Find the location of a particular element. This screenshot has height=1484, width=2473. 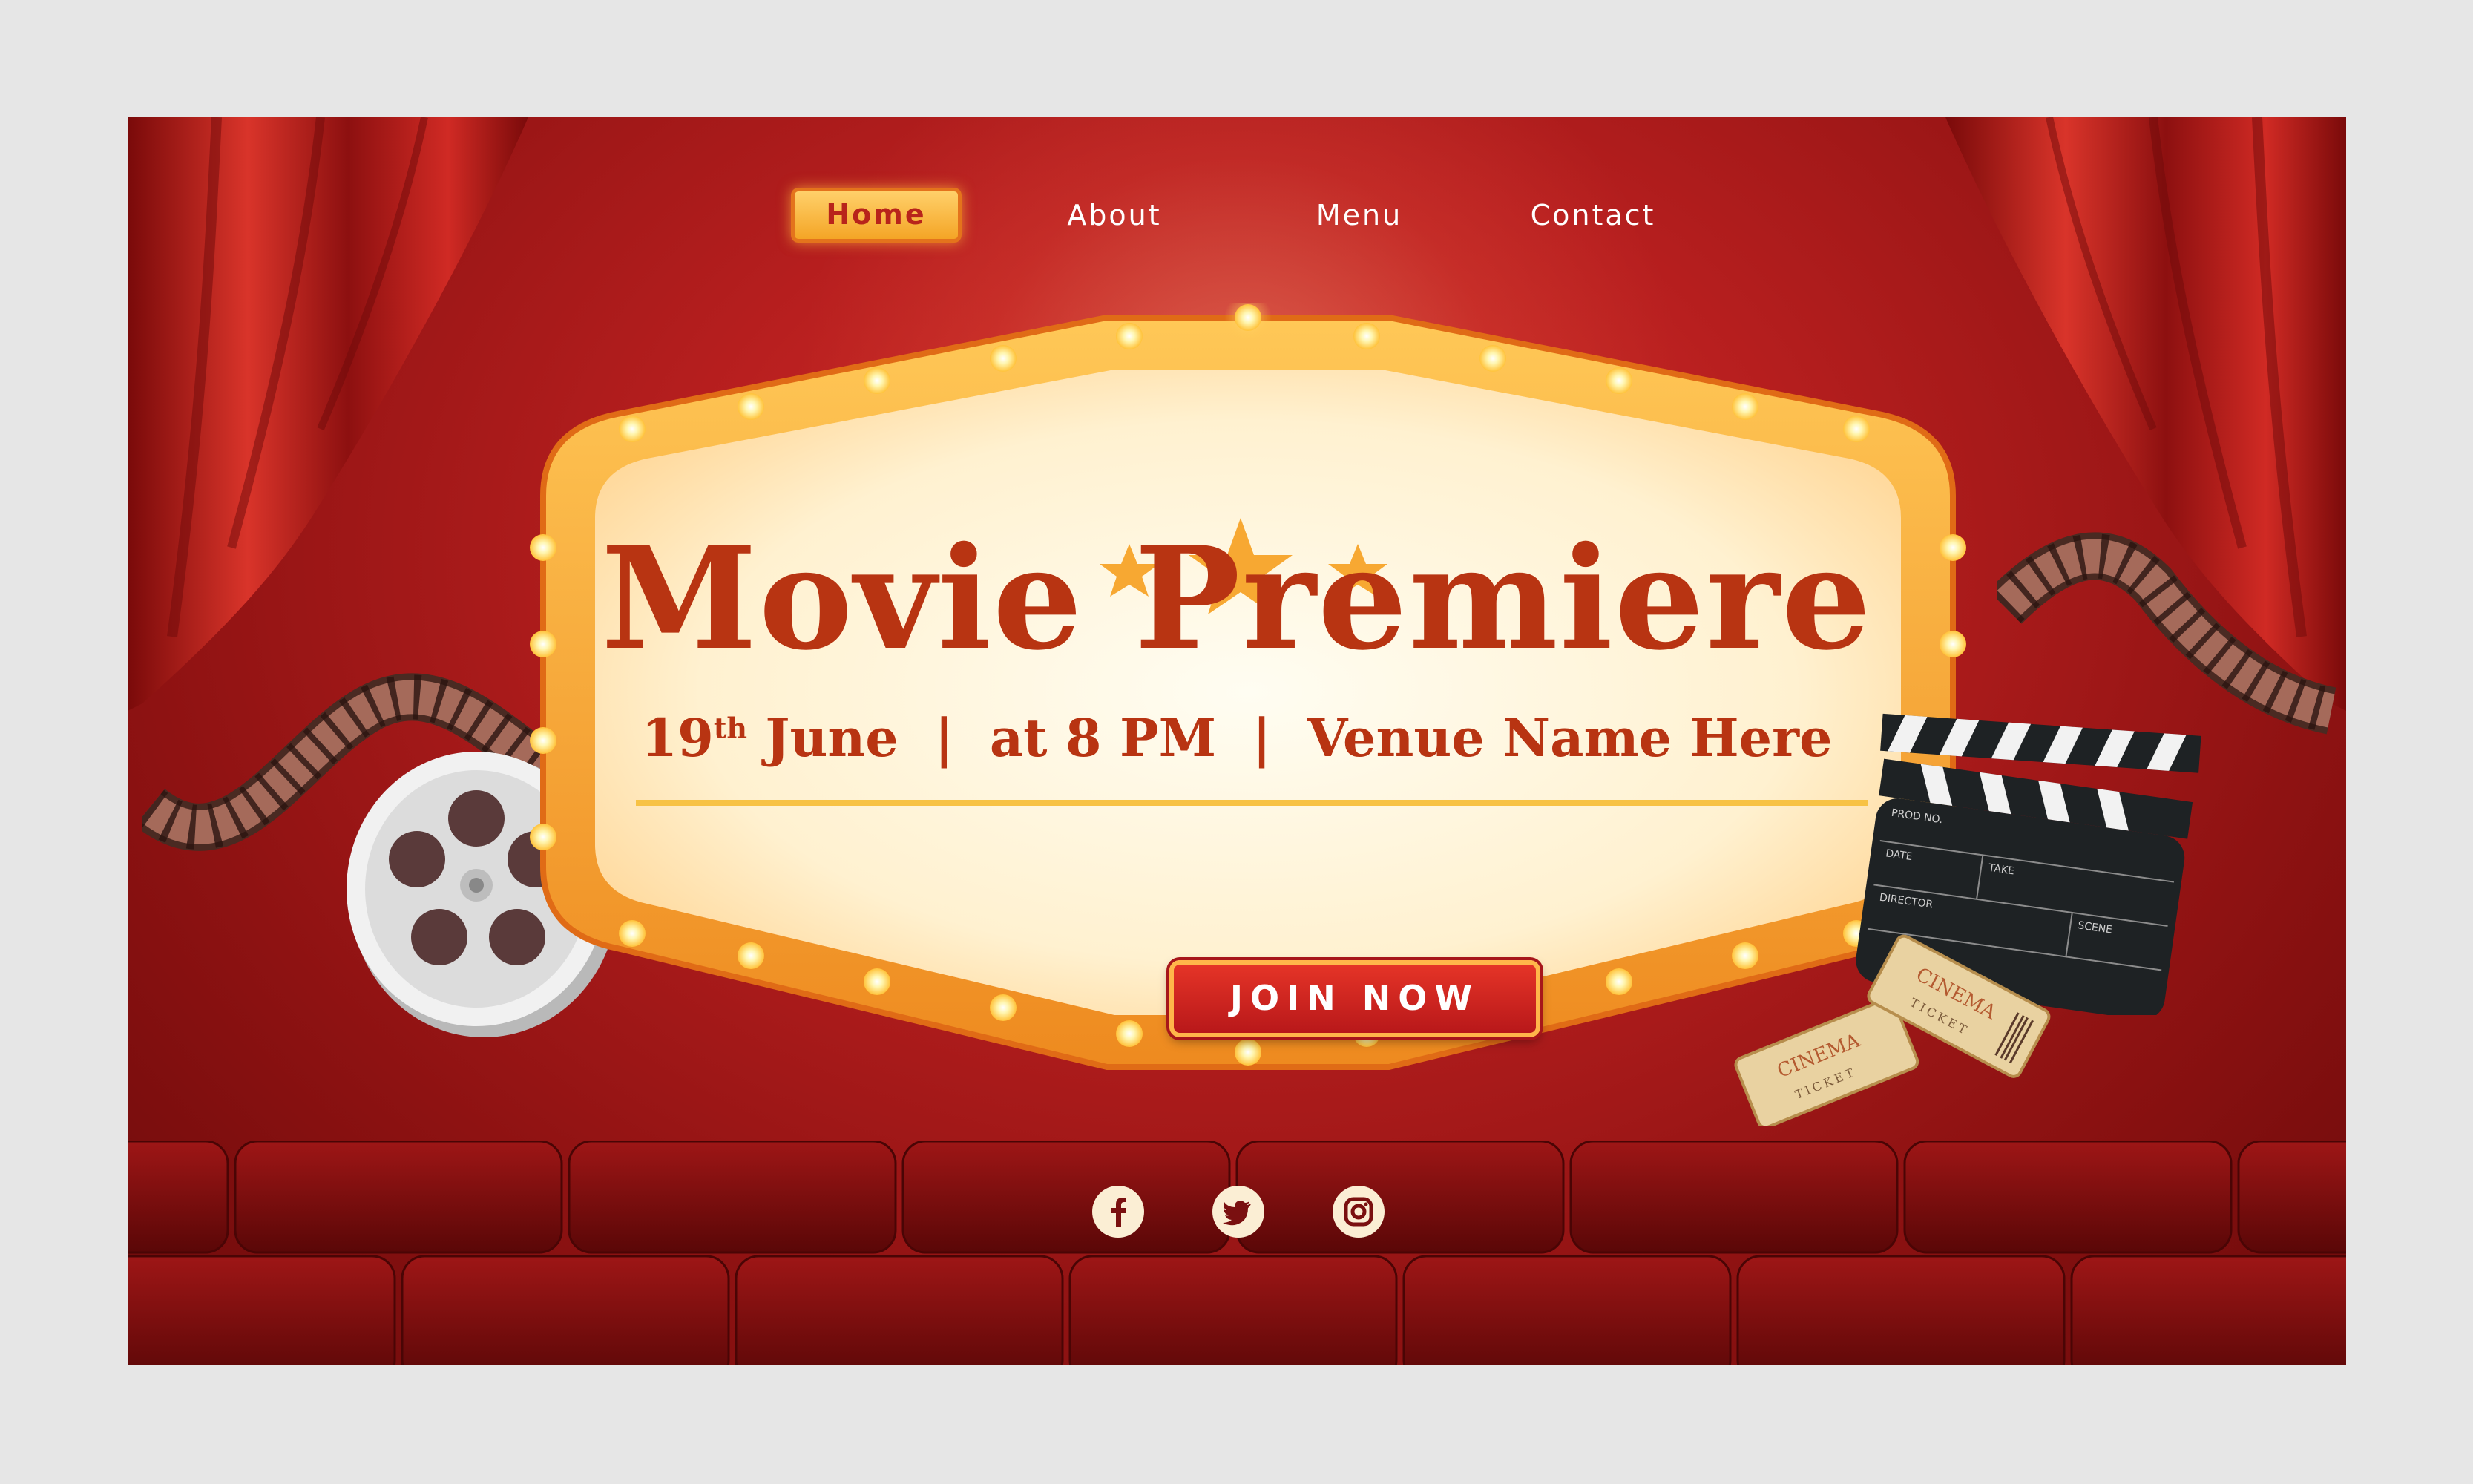

instagram-icon is located at coordinates (1359, 1212).